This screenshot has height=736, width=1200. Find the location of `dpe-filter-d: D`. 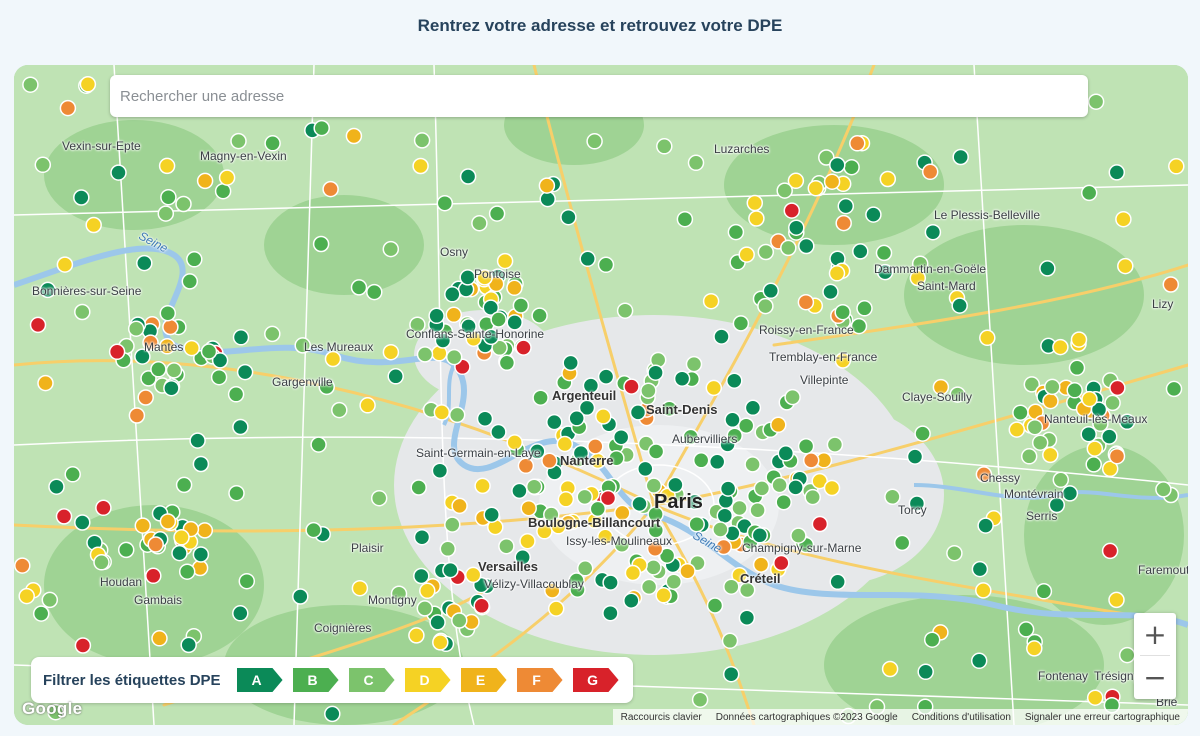

dpe-filter-d: D is located at coordinates (427, 680).